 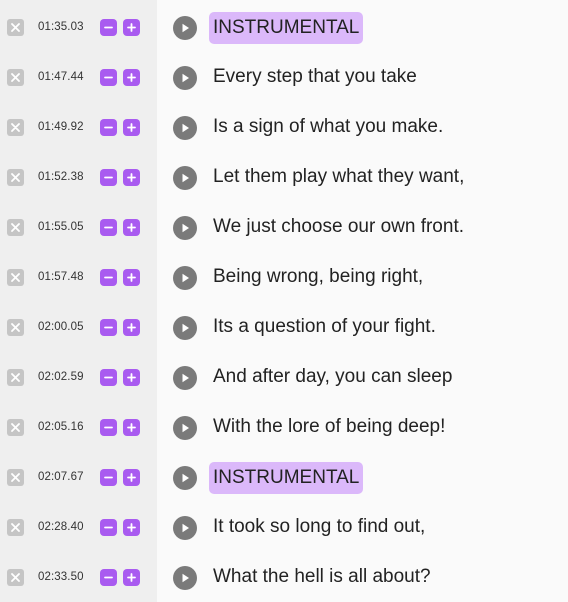 I want to click on lyric-line-row: 01:57.48 Being wrong, being right,, so click(x=284, y=278).